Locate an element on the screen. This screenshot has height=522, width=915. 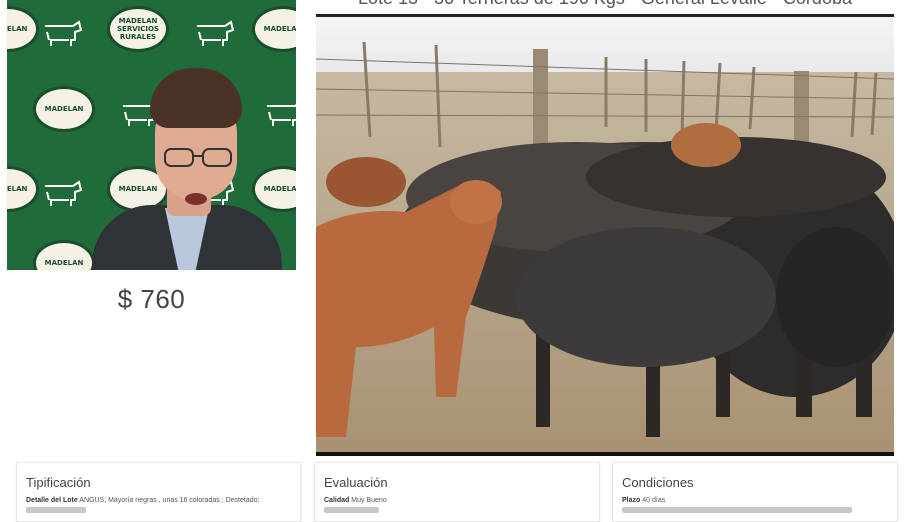
card-title: Condiciones is located at coordinates (658, 482).